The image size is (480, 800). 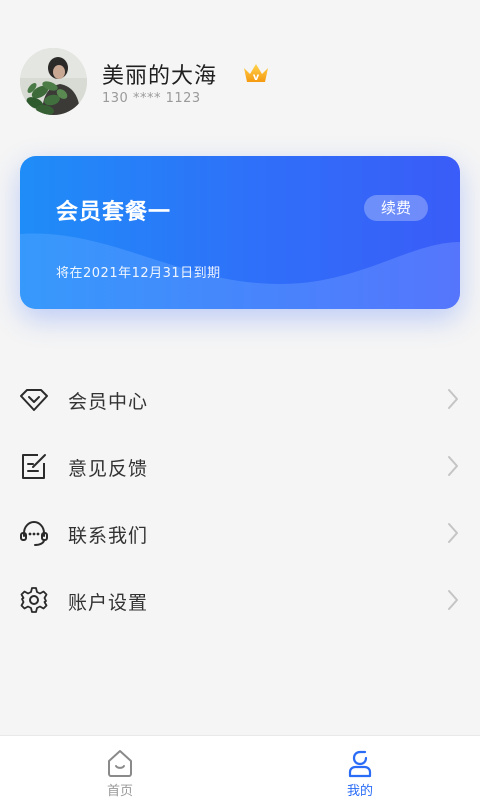 What do you see at coordinates (34, 400) in the screenshot?
I see `diamond-icon` at bounding box center [34, 400].